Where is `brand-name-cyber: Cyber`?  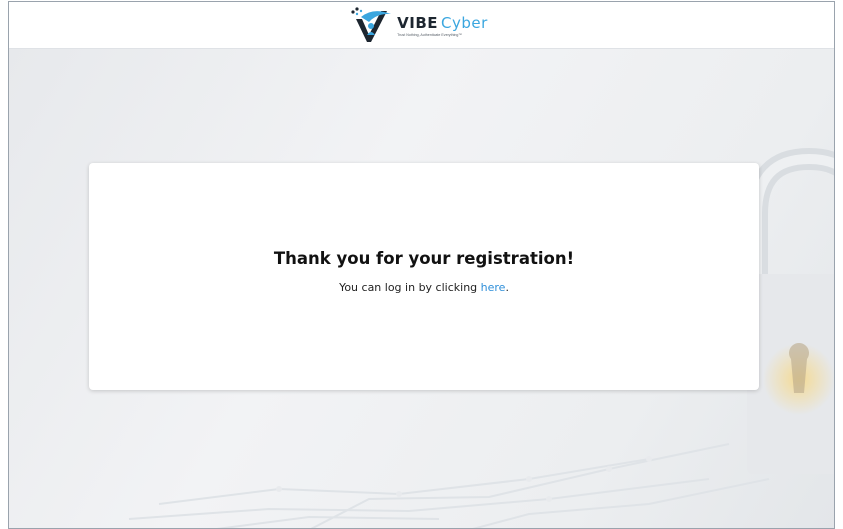
brand-name-cyber: Cyber is located at coordinates (464, 22).